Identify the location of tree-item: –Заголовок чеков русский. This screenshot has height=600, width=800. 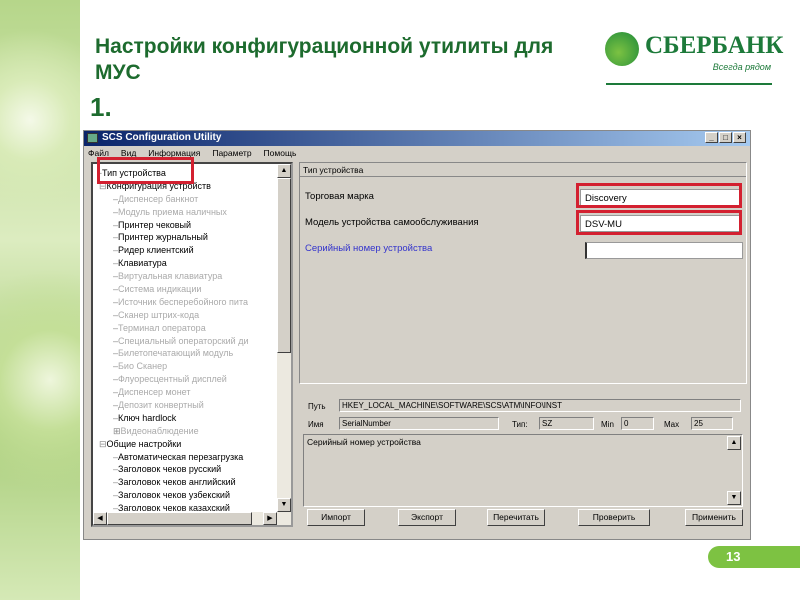
(192, 469).